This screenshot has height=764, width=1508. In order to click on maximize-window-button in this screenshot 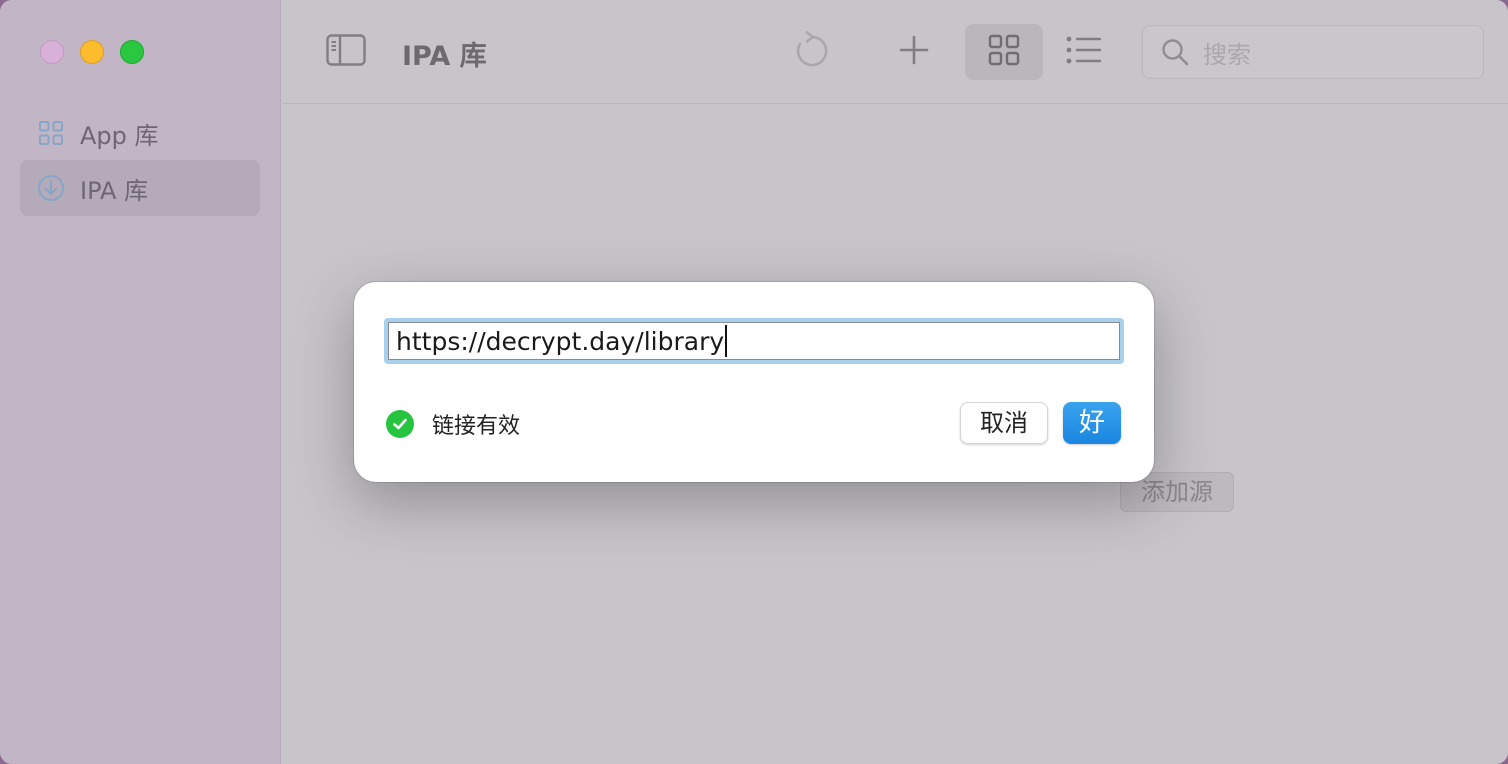, I will do `click(132, 52)`.